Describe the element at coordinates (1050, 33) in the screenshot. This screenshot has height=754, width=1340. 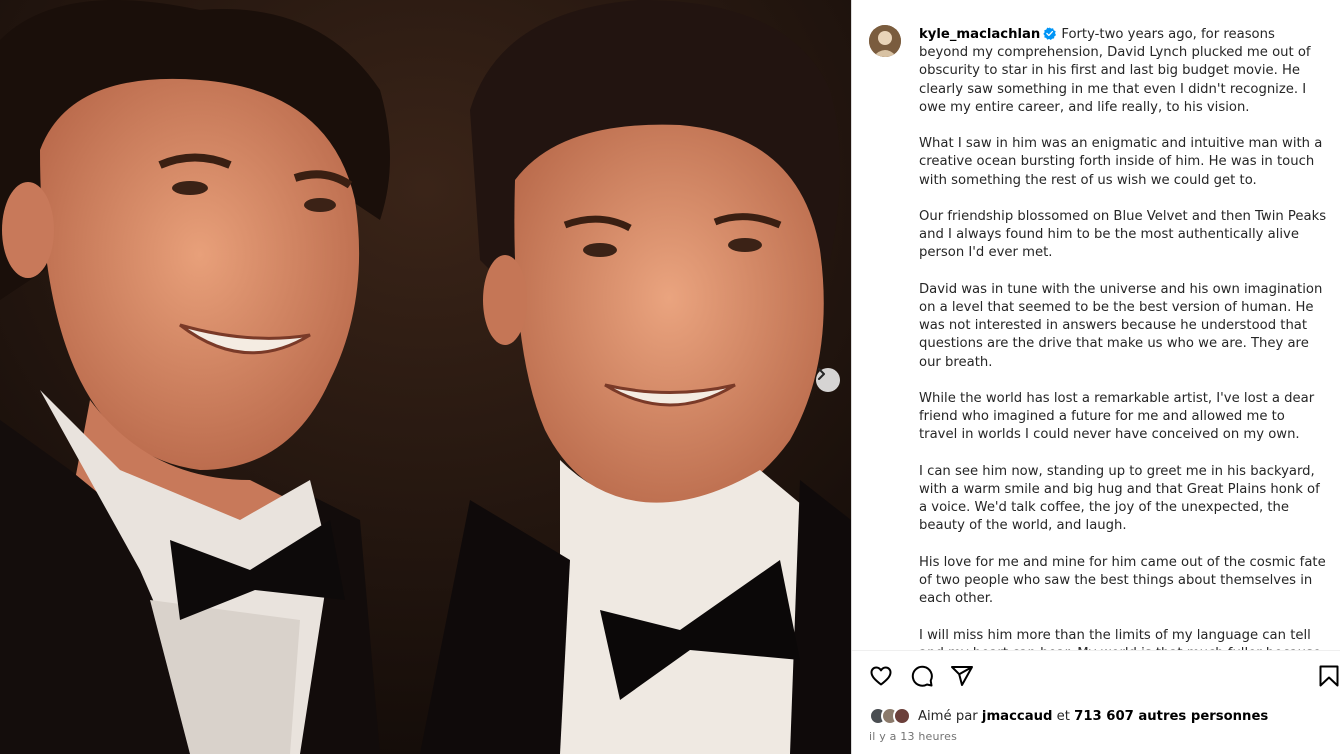
I see `verified-badge-icon` at that location.